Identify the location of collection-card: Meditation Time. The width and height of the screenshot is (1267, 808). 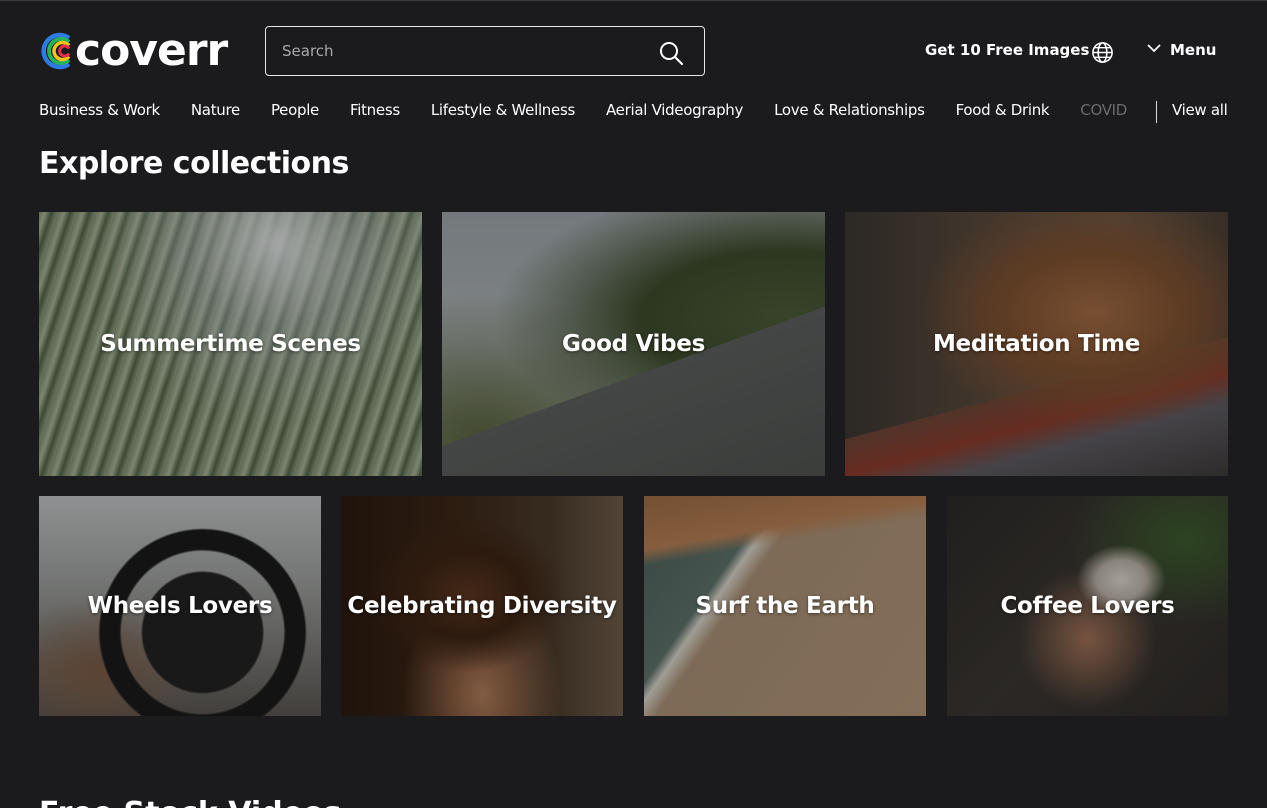
(1036, 344).